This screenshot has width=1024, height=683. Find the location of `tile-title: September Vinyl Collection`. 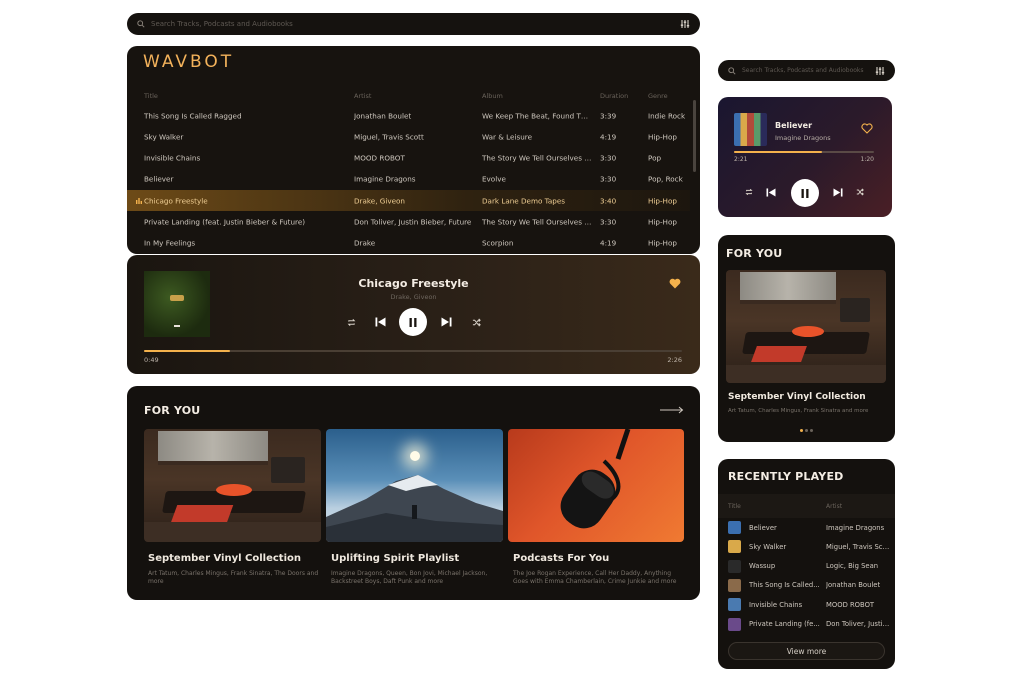

tile-title: September Vinyl Collection is located at coordinates (797, 397).